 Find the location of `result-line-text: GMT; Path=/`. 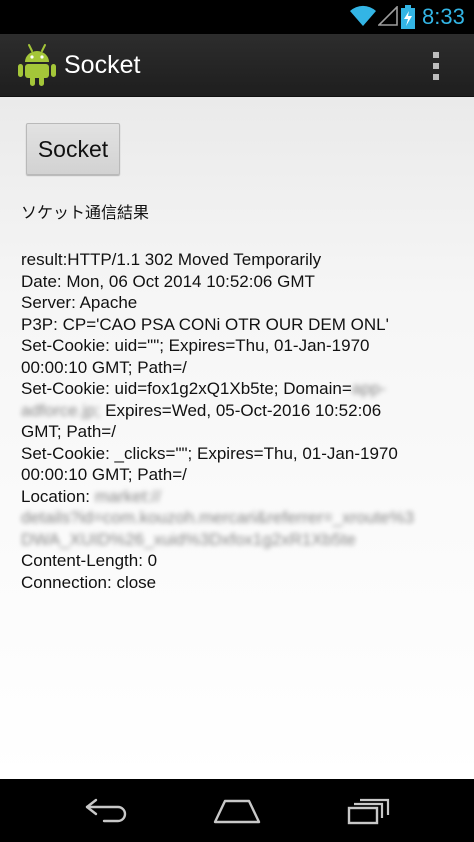

result-line-text: GMT; Path=/ is located at coordinates (68, 431).